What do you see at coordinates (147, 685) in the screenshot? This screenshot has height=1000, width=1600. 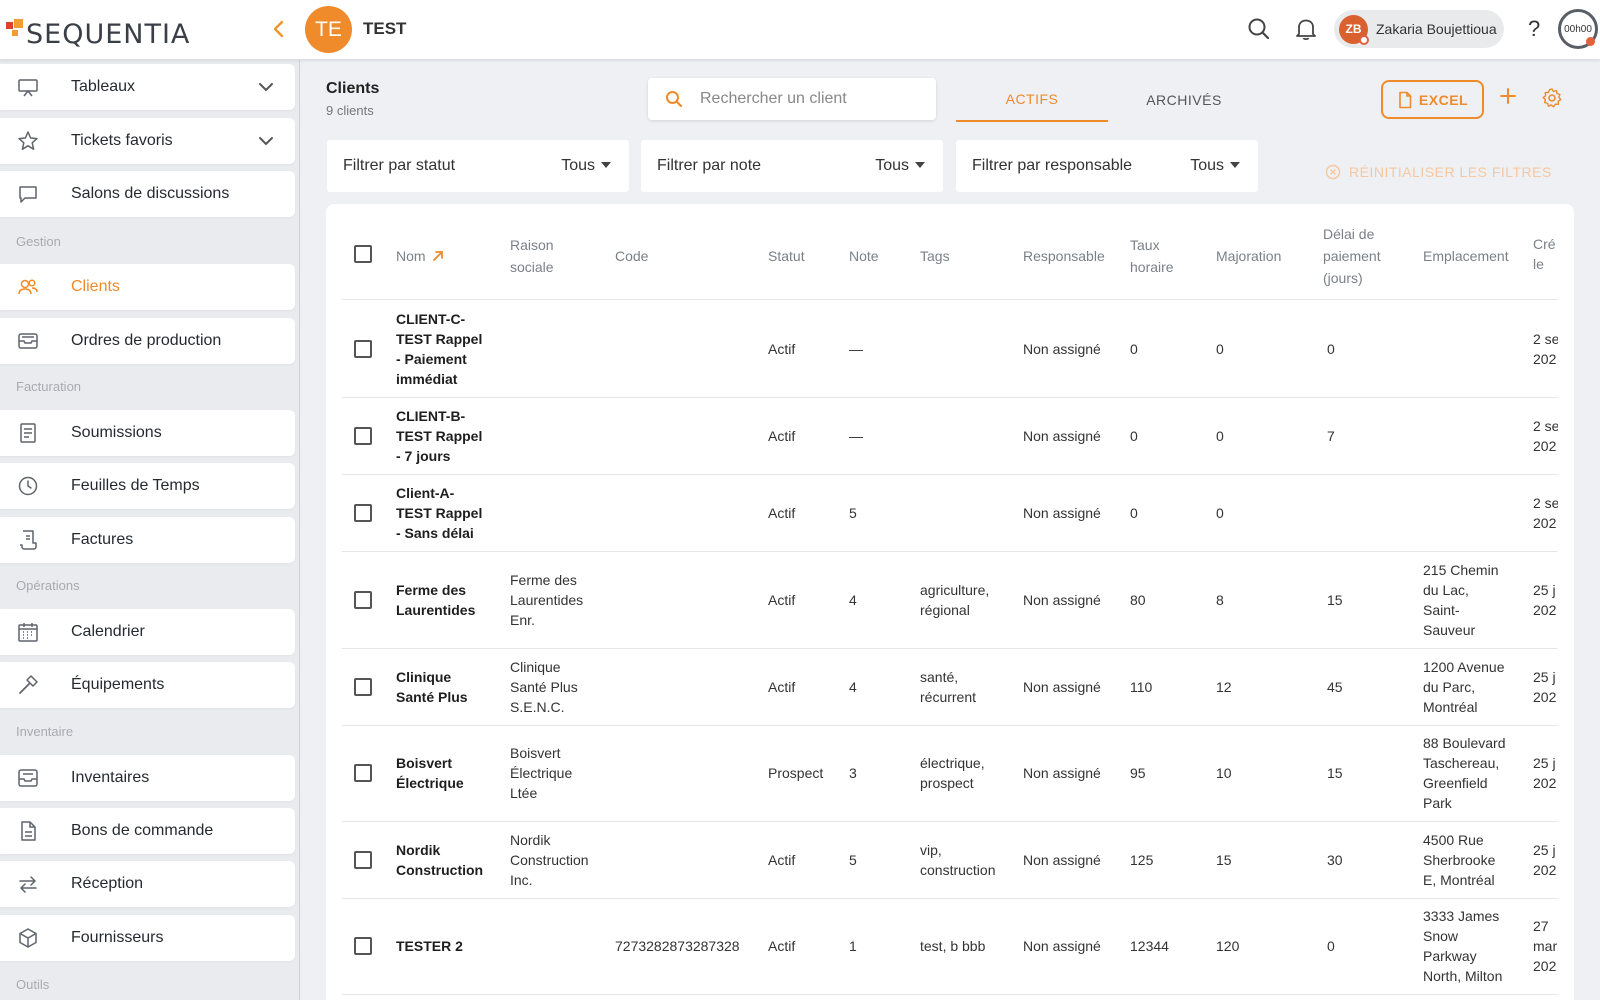 I see `sidebar-item-equipements: Équipements` at bounding box center [147, 685].